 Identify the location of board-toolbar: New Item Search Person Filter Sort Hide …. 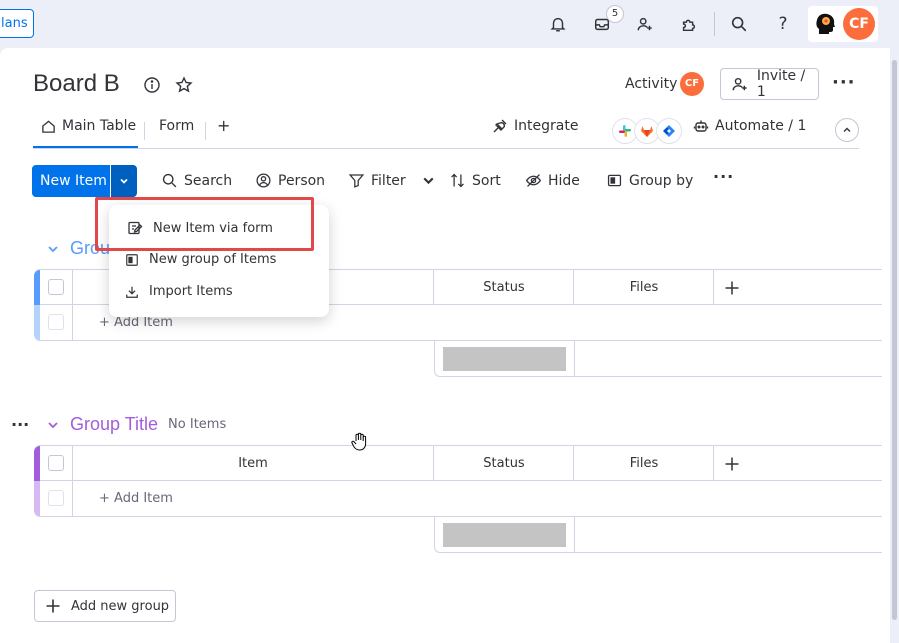
(447, 181).